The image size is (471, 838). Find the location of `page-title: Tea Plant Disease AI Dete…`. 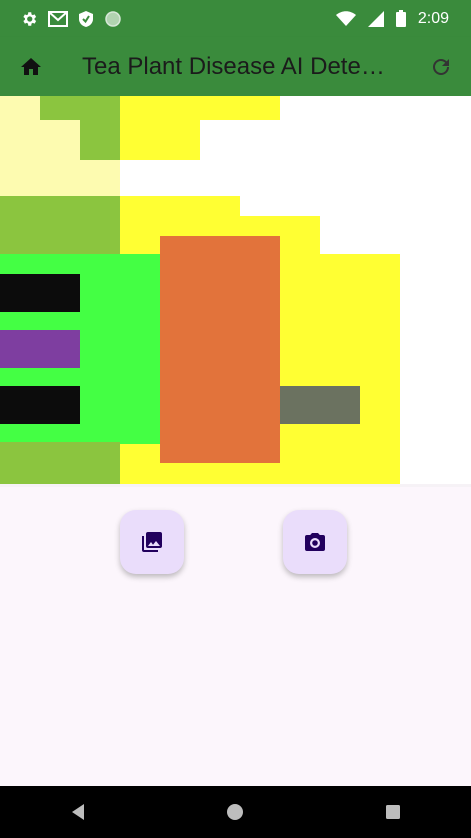

page-title: Tea Plant Disease AI Dete… is located at coordinates (233, 66).